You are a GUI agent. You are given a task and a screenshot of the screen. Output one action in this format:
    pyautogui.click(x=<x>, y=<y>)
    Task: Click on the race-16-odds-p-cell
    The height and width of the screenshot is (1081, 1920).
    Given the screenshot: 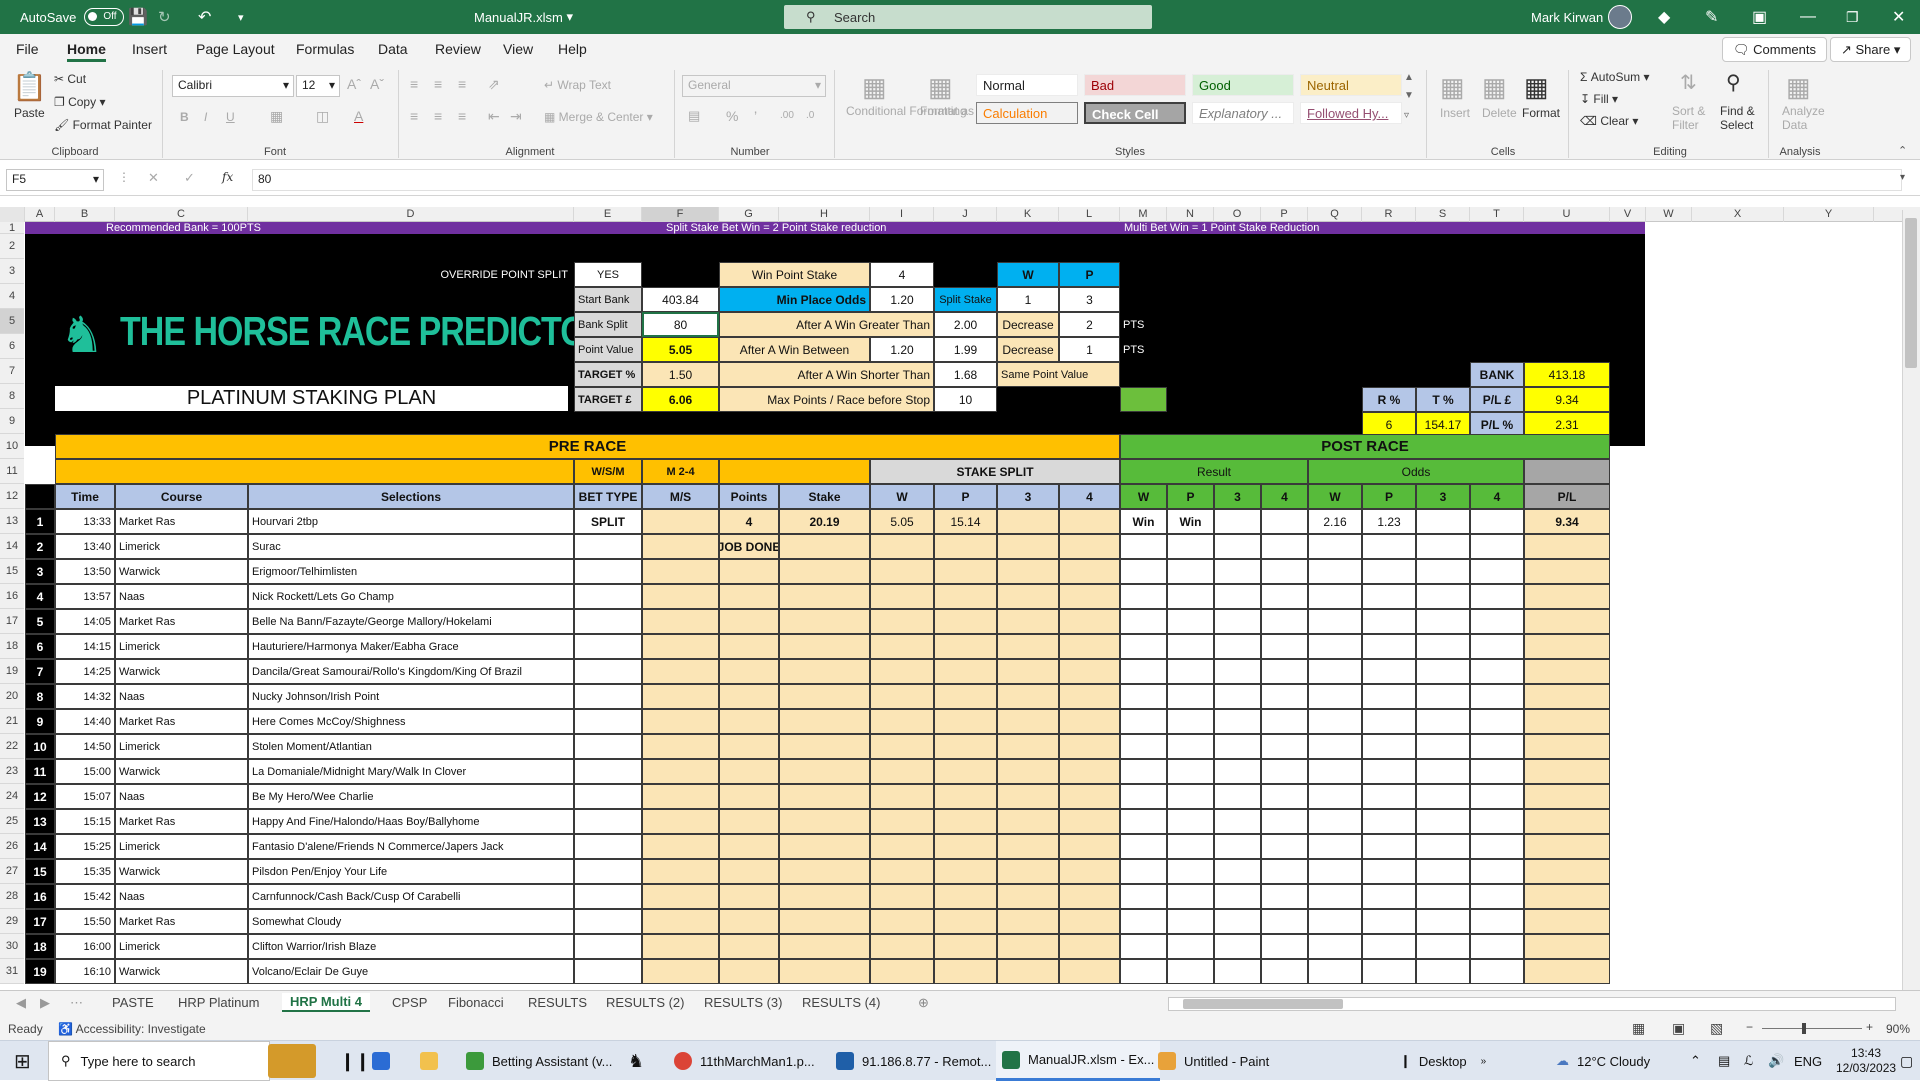 What is the action you would take?
    pyautogui.click(x=1389, y=896)
    